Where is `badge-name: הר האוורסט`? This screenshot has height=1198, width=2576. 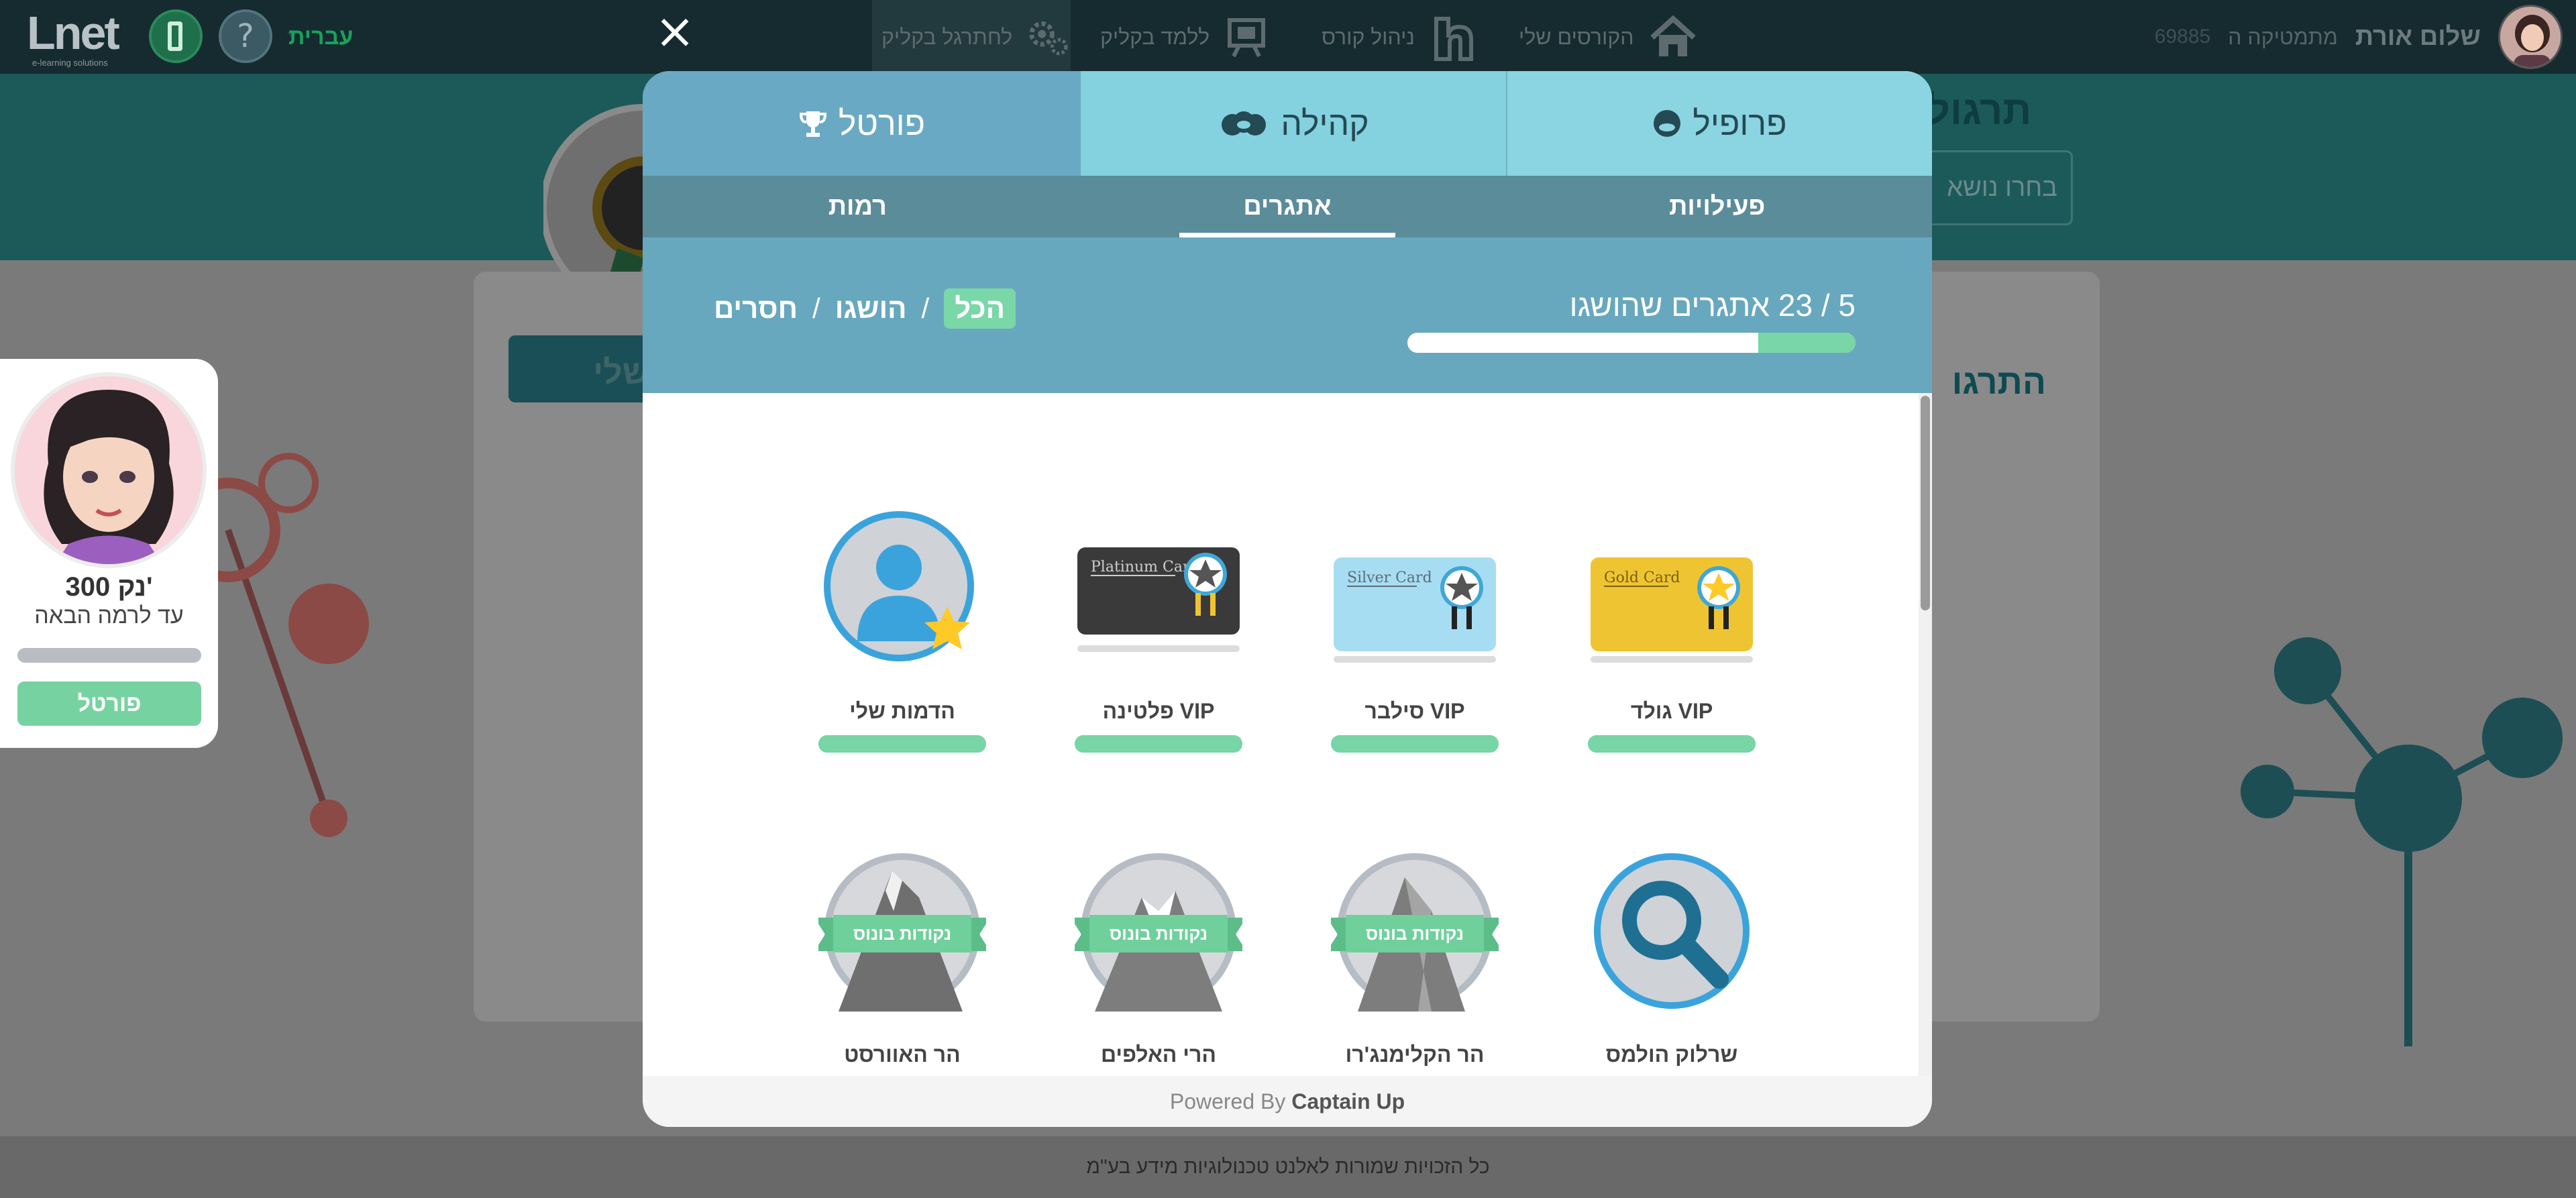
badge-name: הר האוורסט is located at coordinates (902, 1054).